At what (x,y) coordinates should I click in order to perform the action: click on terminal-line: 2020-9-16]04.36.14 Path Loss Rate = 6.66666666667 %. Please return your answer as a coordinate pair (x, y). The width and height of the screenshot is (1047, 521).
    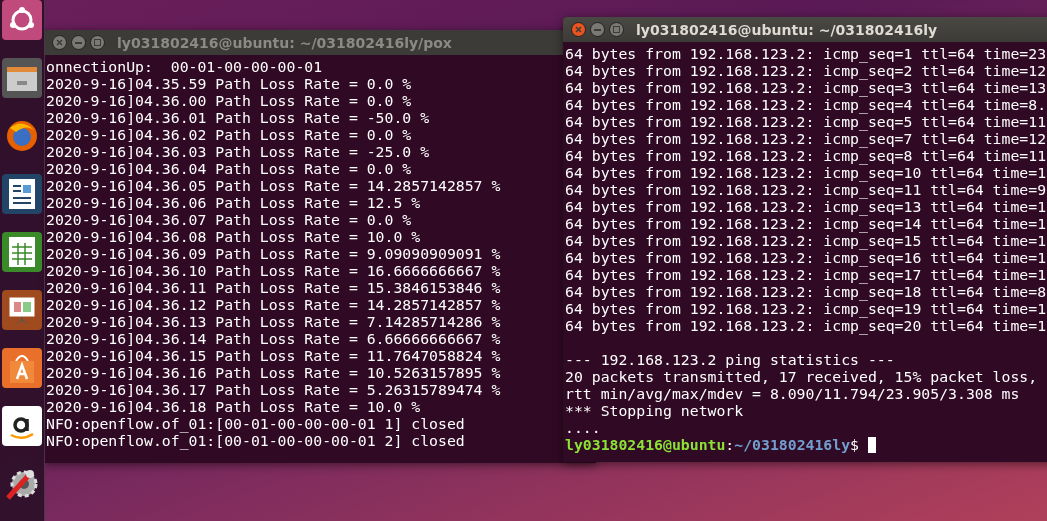
    Looking at the image, I should click on (273, 338).